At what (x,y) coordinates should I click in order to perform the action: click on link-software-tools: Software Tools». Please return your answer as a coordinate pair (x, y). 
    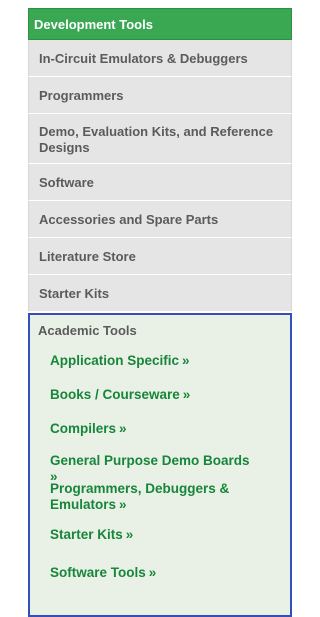
    Looking at the image, I should click on (168, 573).